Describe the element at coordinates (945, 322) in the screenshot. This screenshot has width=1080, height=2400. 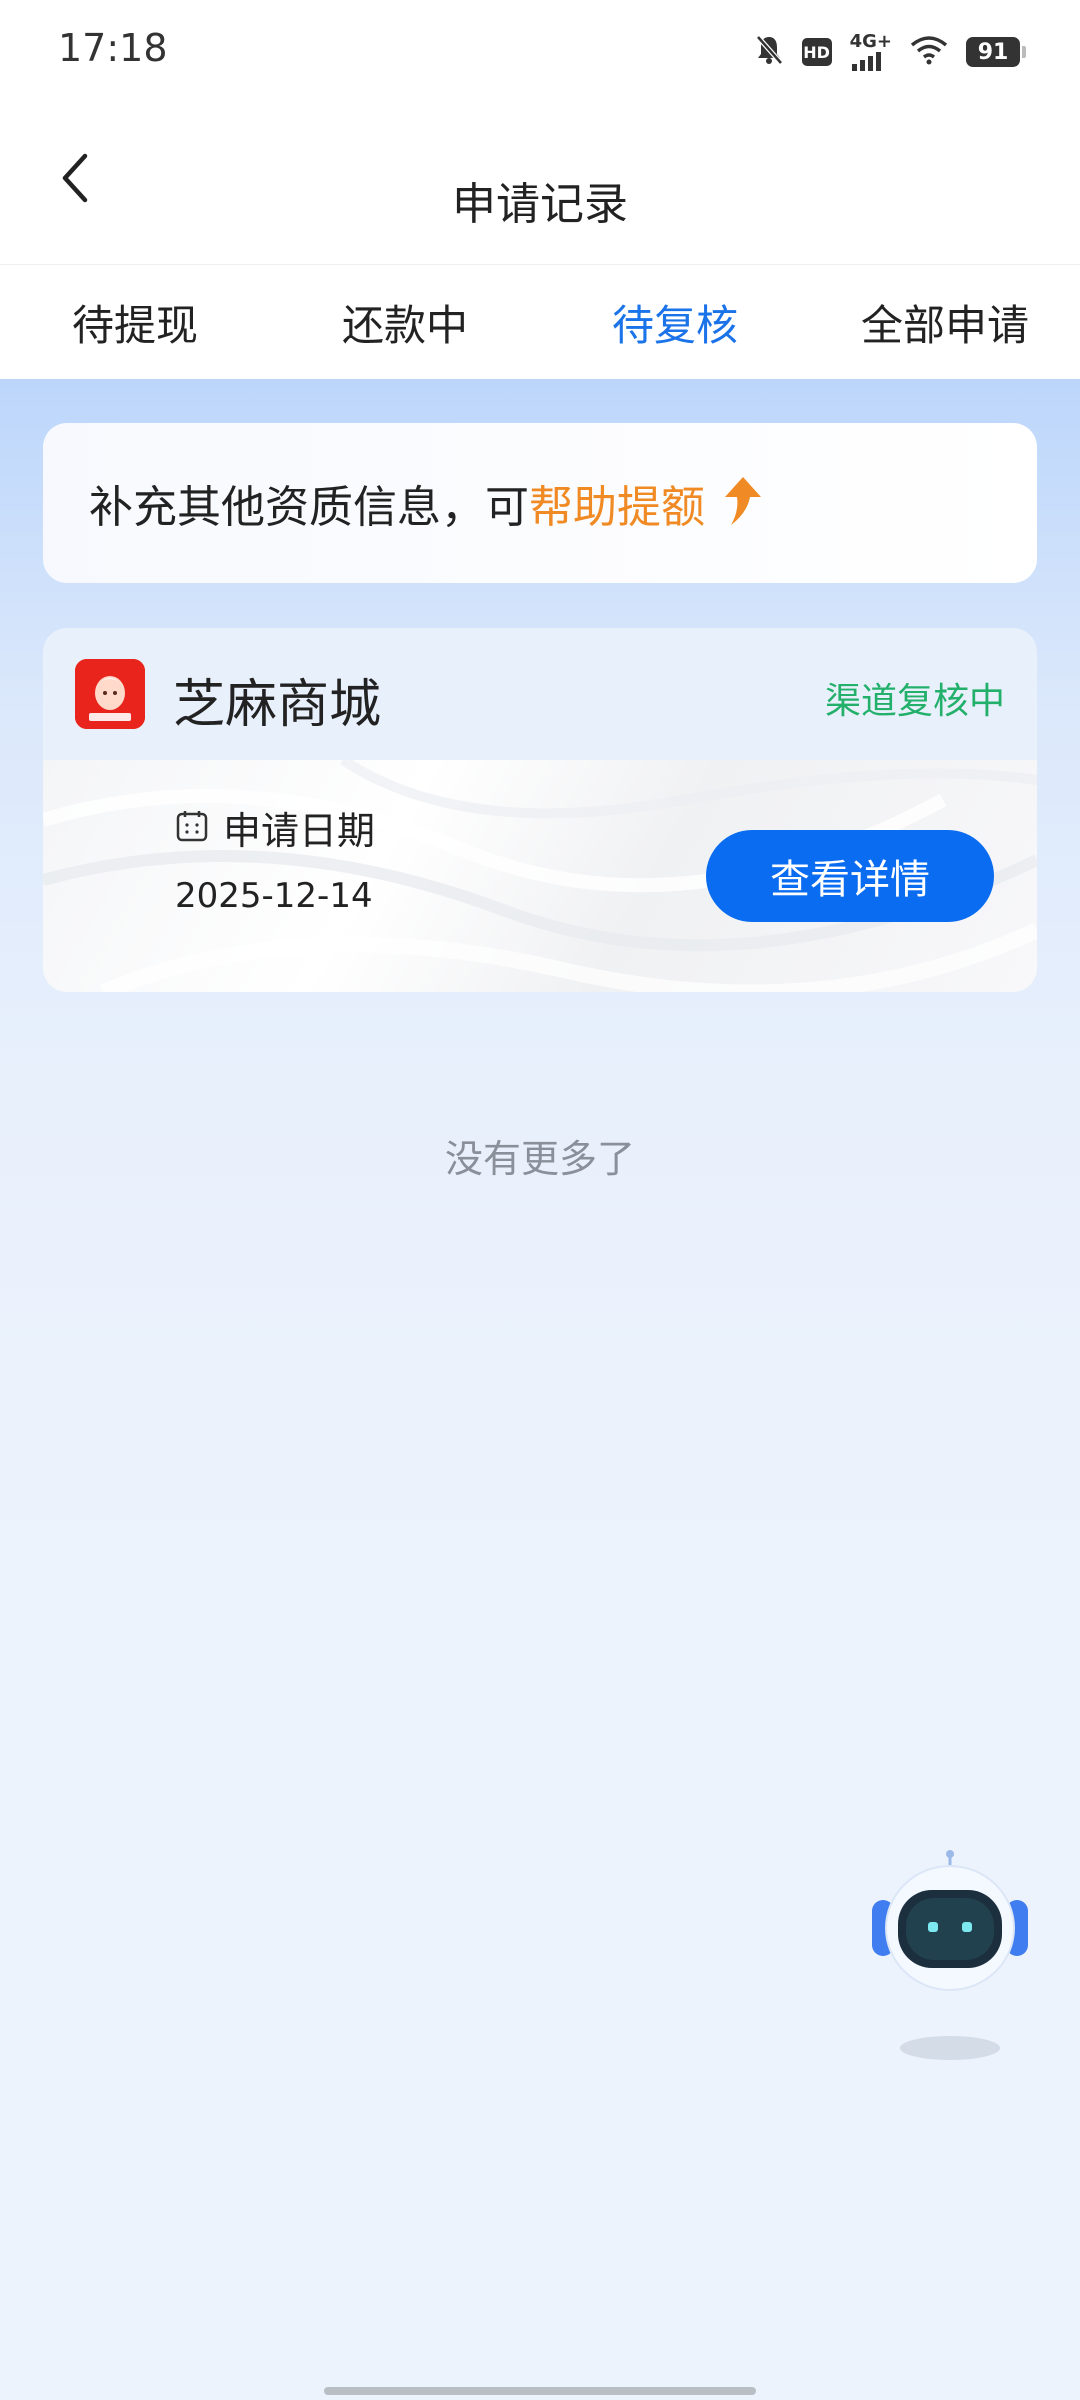
I see `tab-all-applications: 全部申请` at that location.